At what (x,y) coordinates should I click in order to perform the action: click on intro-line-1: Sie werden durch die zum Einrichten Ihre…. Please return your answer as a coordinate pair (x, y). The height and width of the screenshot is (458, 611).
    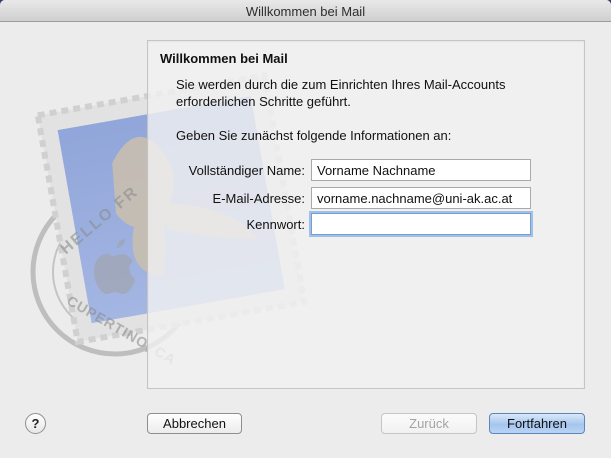
    Looking at the image, I should click on (341, 84).